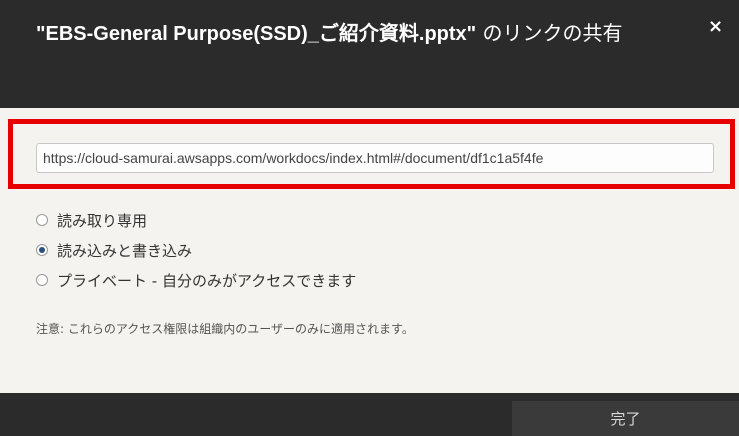 This screenshot has height=436, width=739. What do you see at coordinates (207, 280) in the screenshot?
I see `radio-label-private: プライベート - 自分のみがアクセスできます` at bounding box center [207, 280].